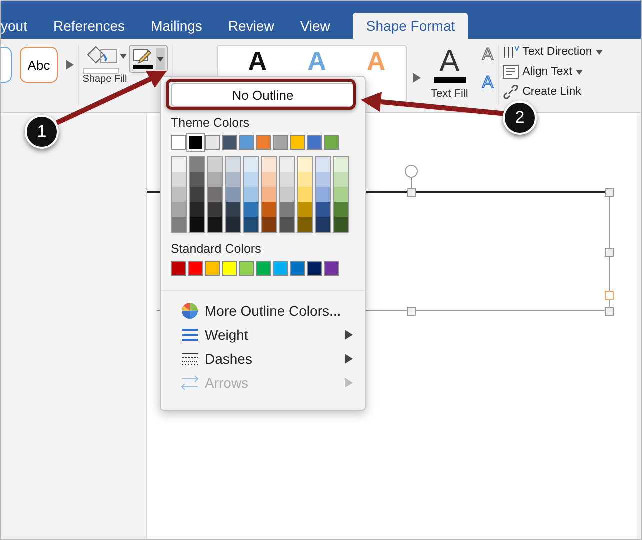  Describe the element at coordinates (148, 59) in the screenshot. I see `shape-outline-button` at that location.